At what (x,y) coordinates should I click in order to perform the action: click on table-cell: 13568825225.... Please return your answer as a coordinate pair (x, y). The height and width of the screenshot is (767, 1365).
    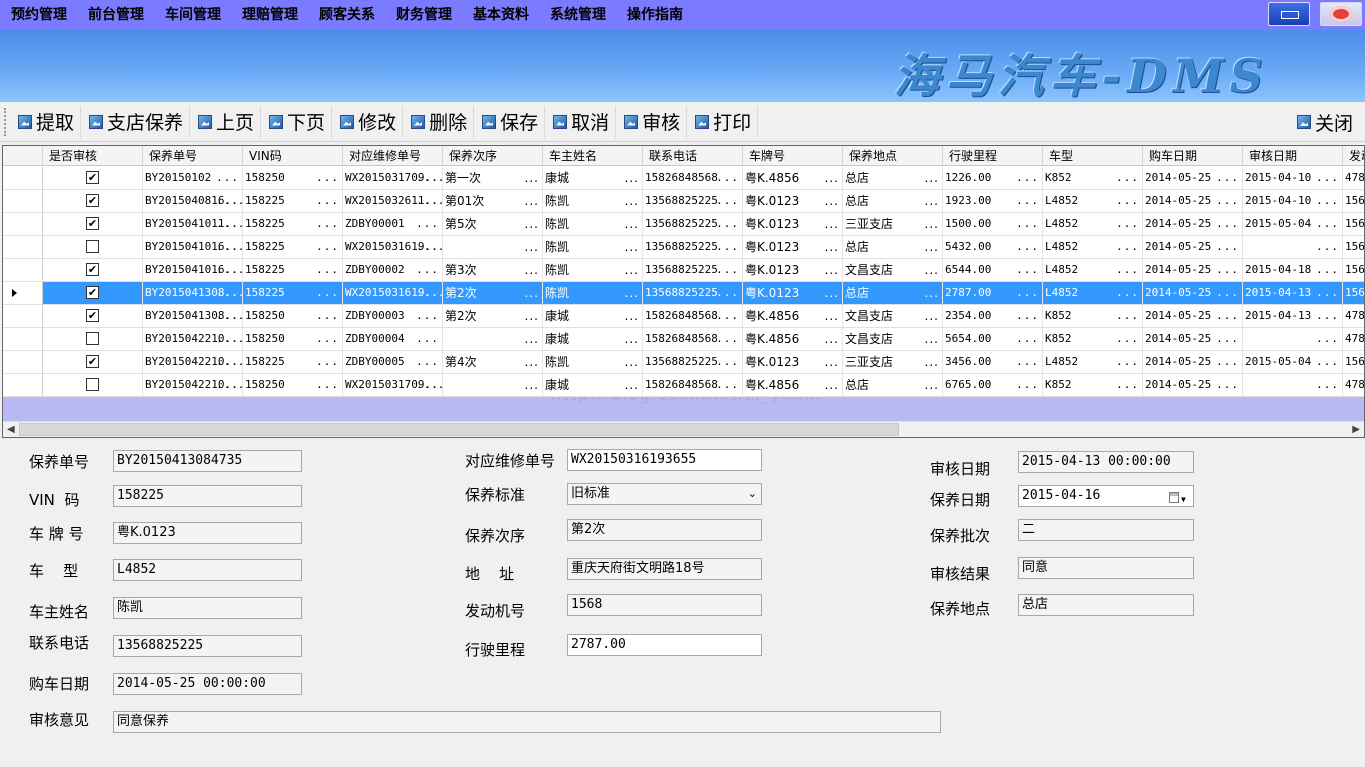
    Looking at the image, I should click on (693, 224).